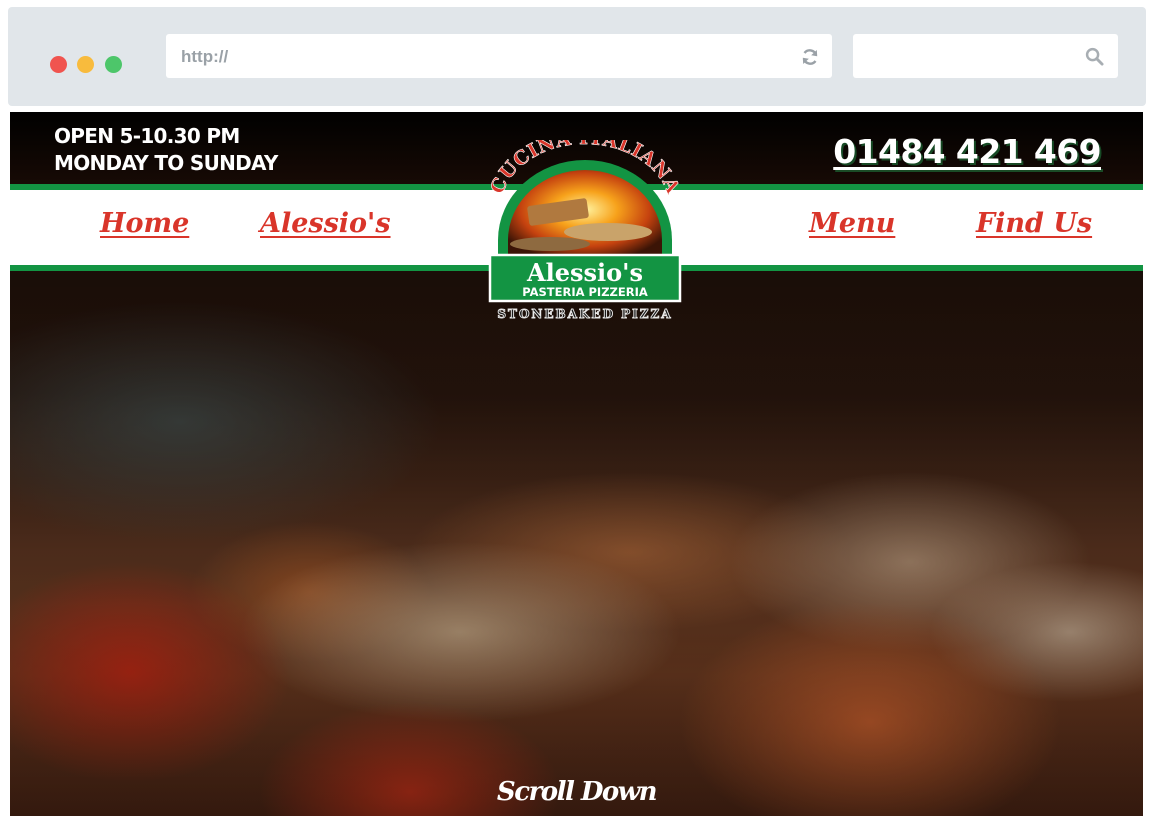 This screenshot has width=1150, height=825. I want to click on browser-toolbar: http://, so click(577, 56).